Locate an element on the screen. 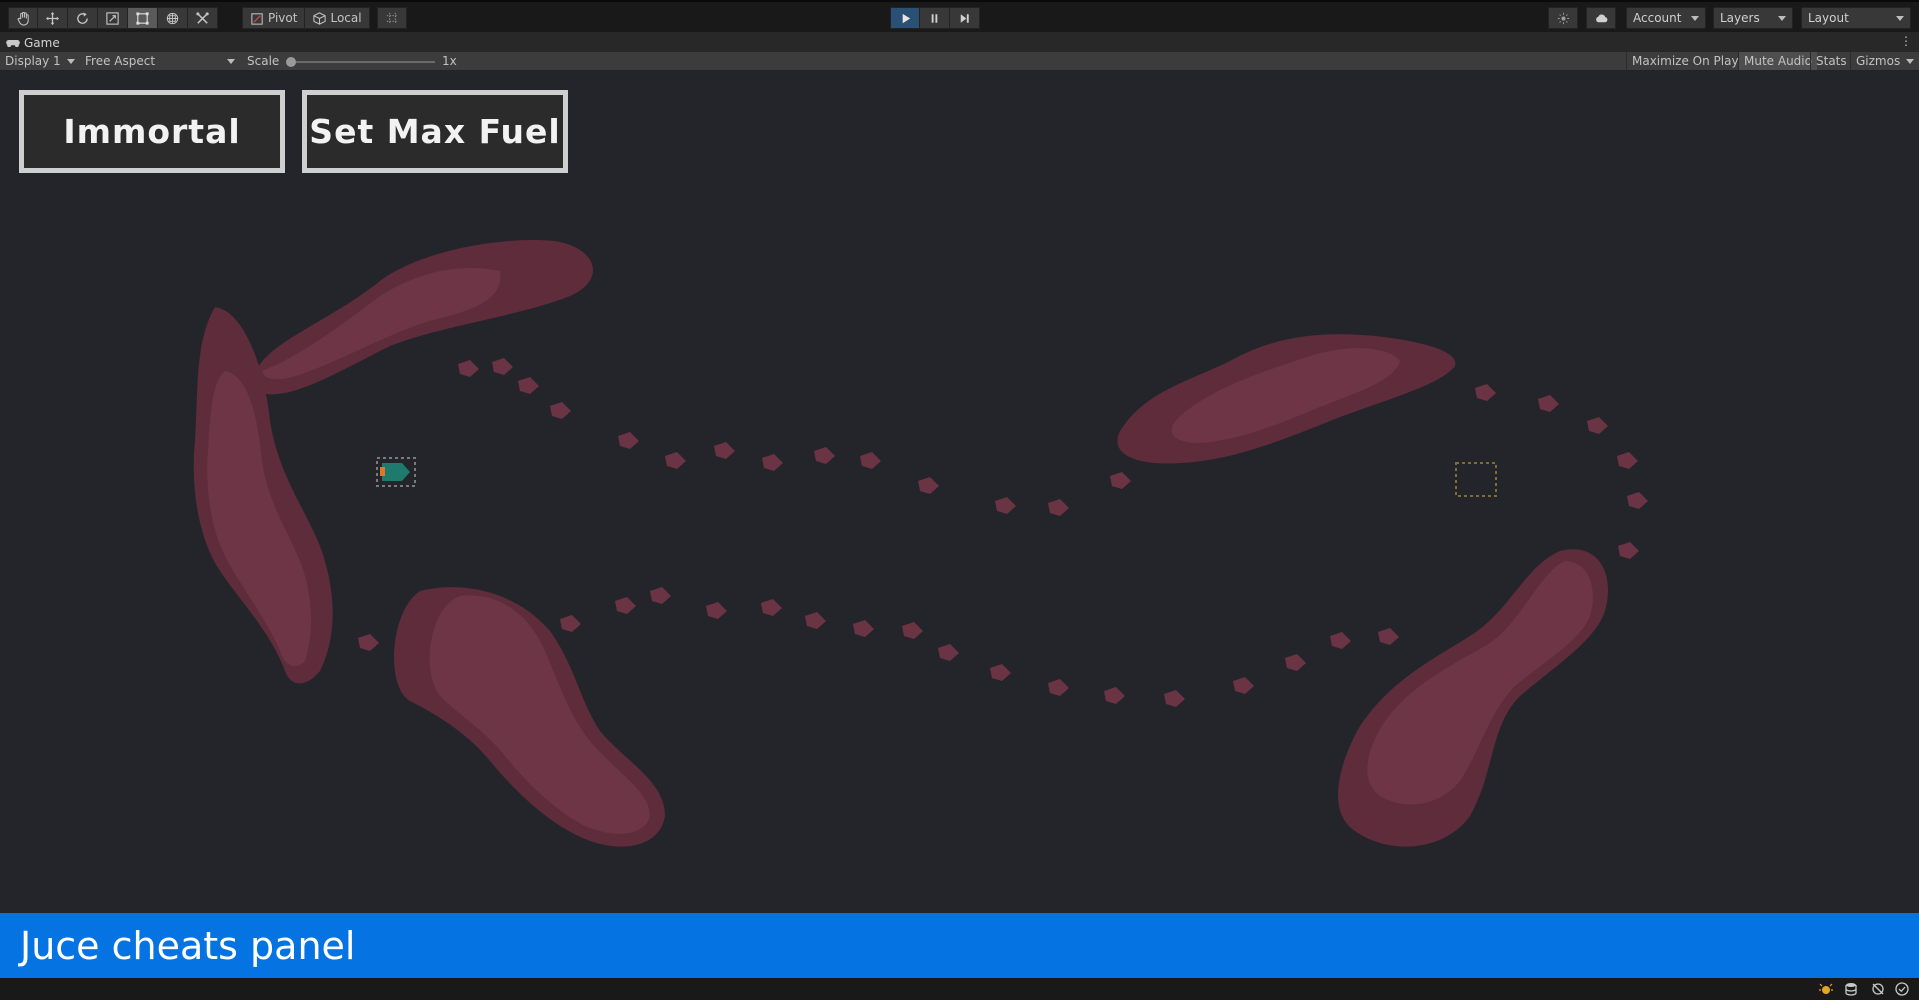 This screenshot has height=1000, width=1919. pause-button is located at coordinates (935, 18).